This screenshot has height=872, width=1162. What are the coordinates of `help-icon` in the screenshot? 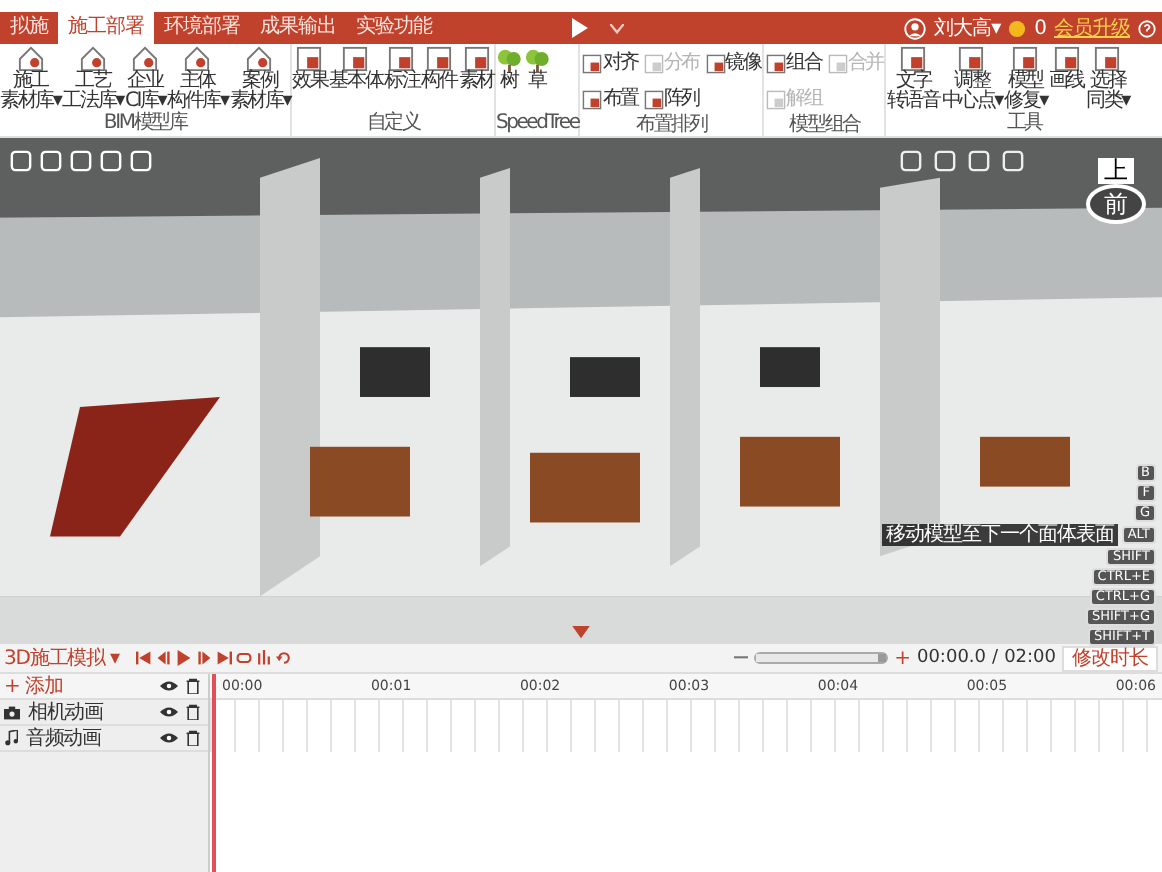 It's located at (1147, 28).